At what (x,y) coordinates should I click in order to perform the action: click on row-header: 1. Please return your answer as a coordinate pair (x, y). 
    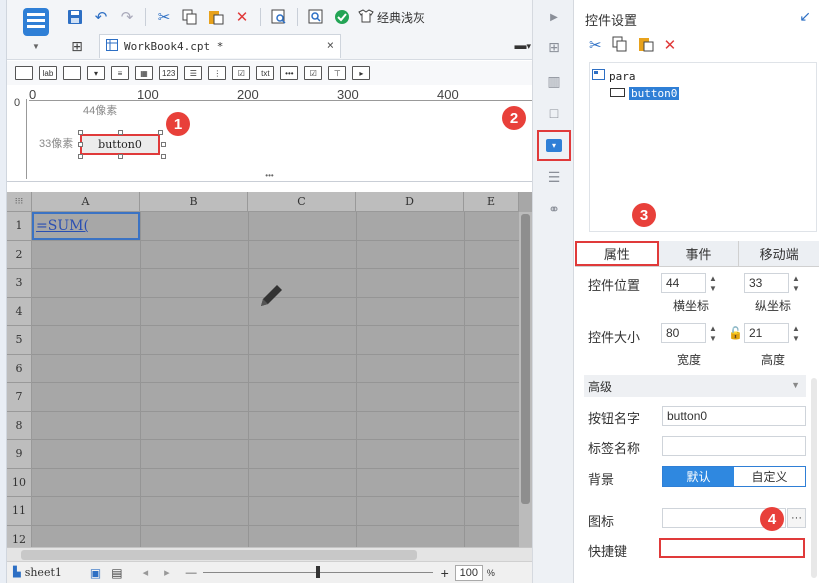
    Looking at the image, I should click on (19, 226).